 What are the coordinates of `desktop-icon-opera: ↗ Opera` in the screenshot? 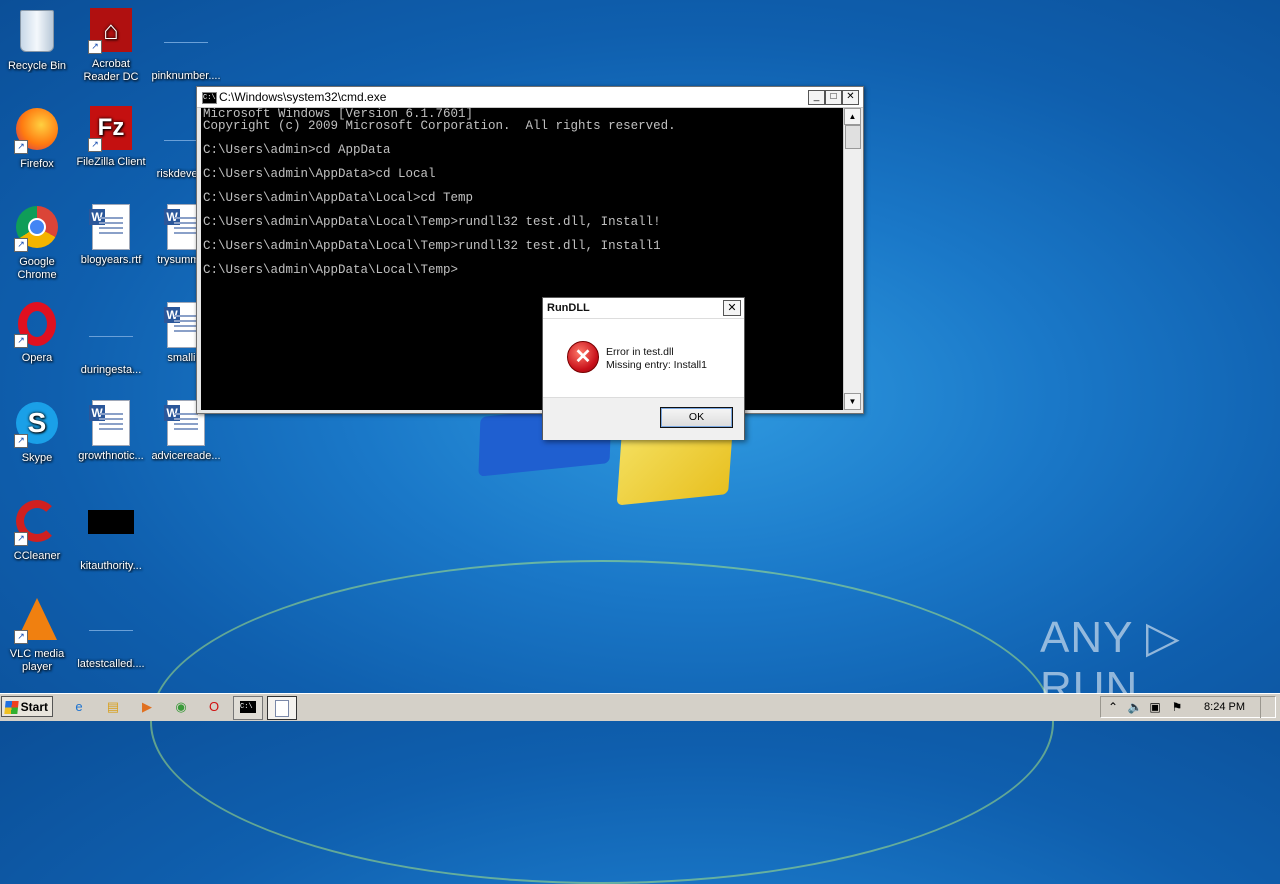 It's located at (37, 333).